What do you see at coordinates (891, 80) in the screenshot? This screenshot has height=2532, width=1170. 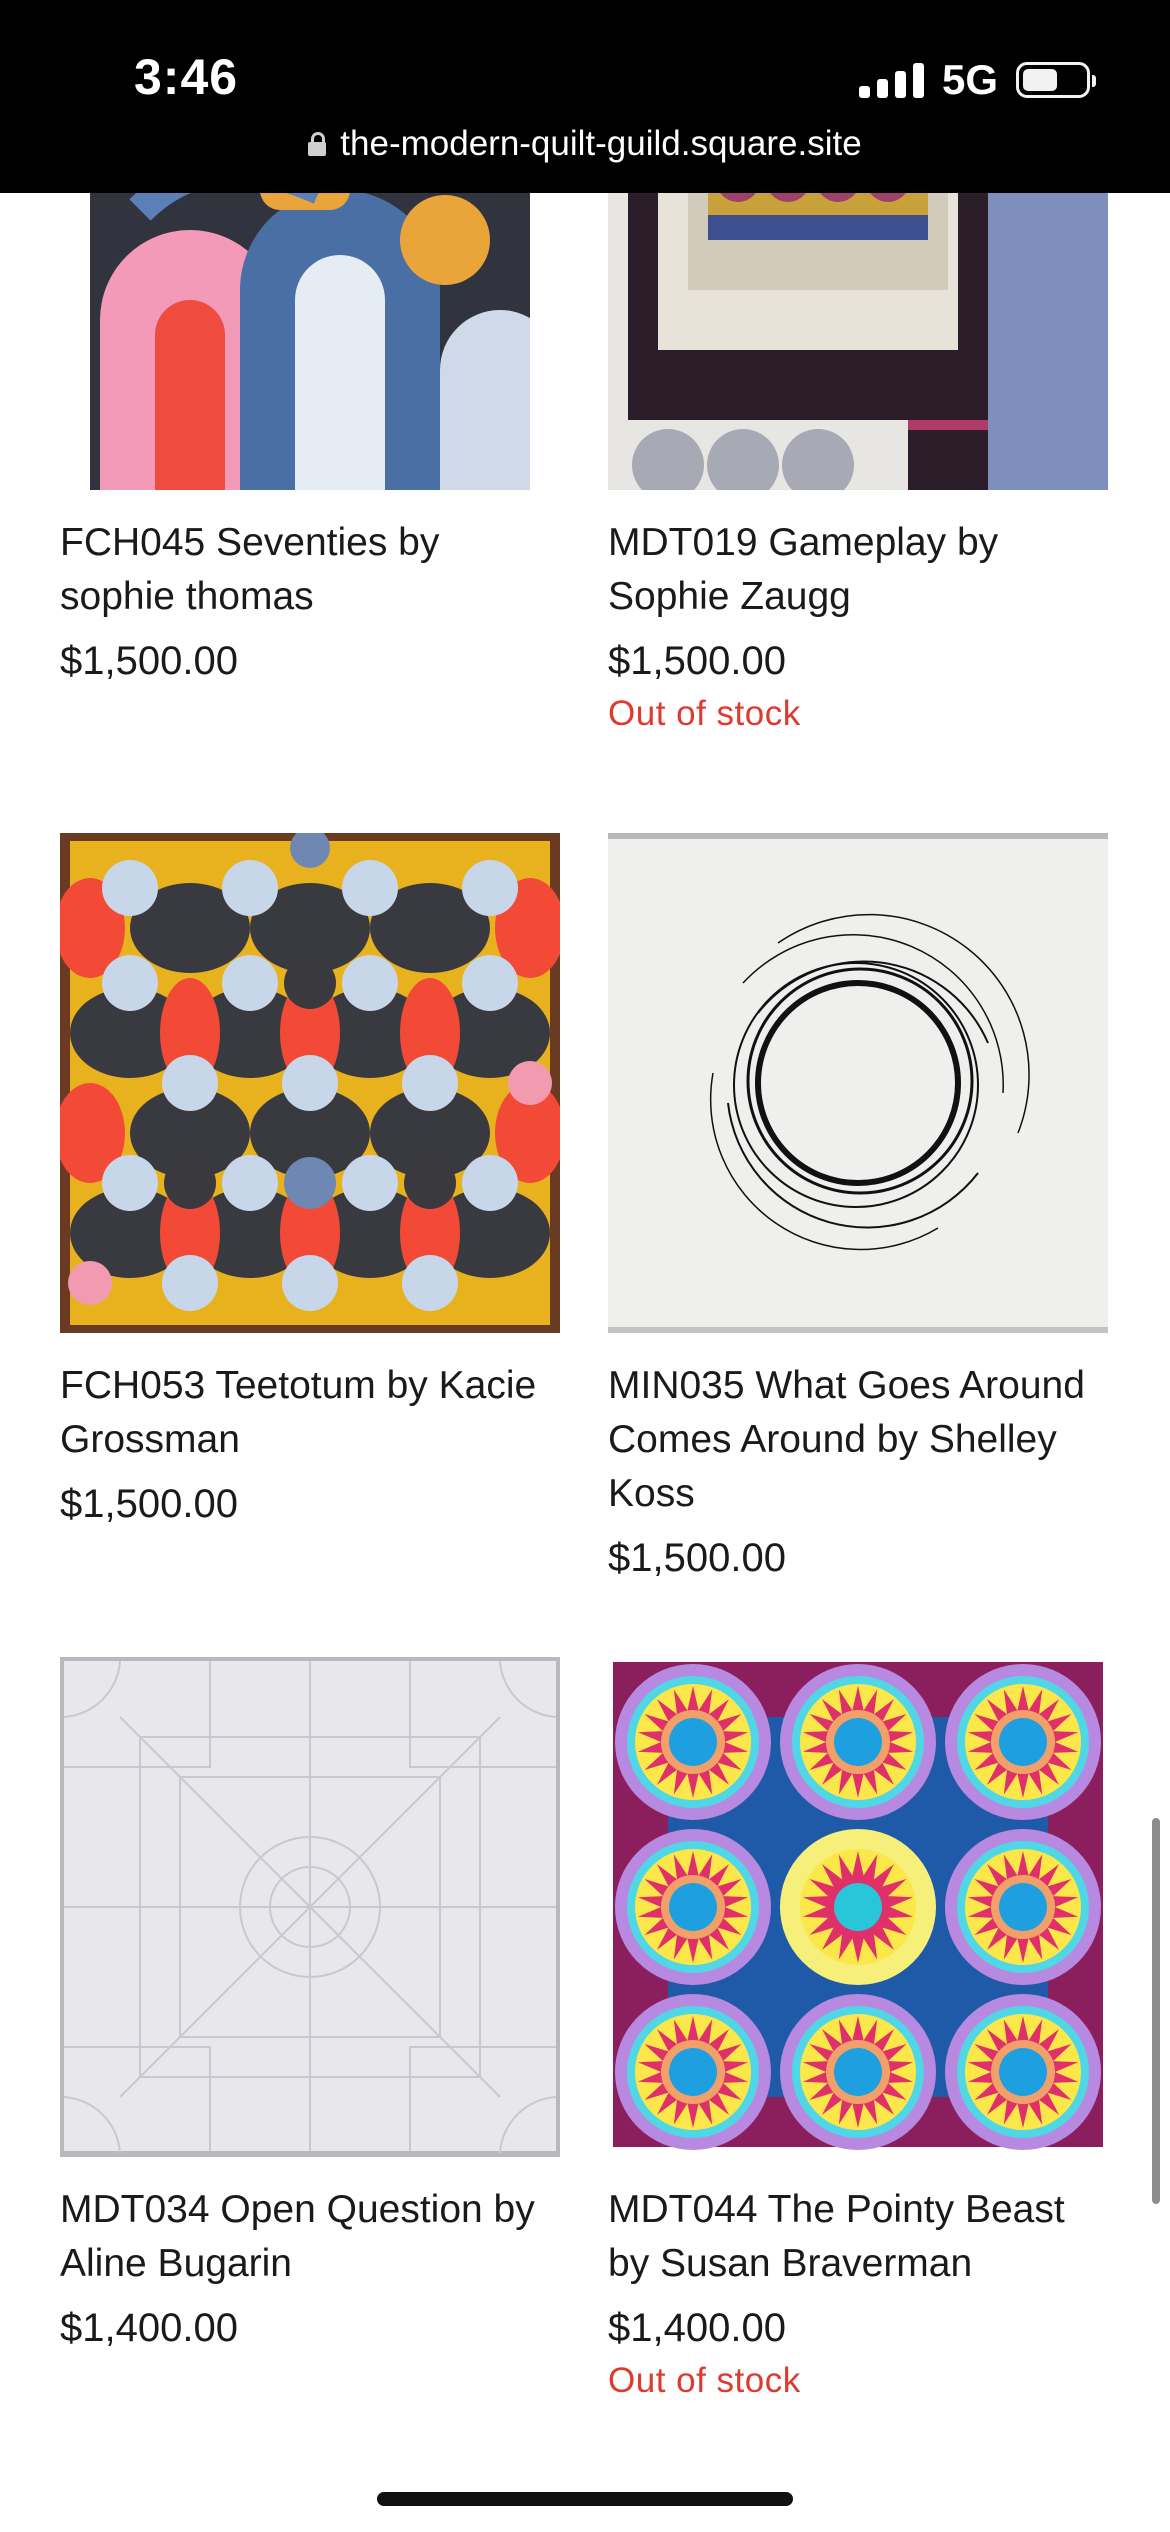 I see `signal-strength-icon` at bounding box center [891, 80].